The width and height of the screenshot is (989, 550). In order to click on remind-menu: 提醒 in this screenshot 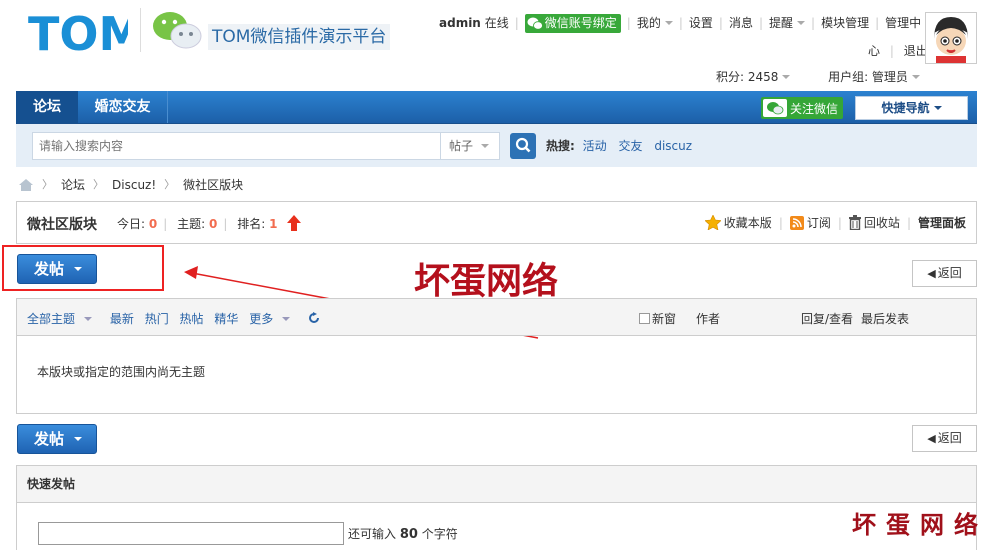, I will do `click(787, 23)`.